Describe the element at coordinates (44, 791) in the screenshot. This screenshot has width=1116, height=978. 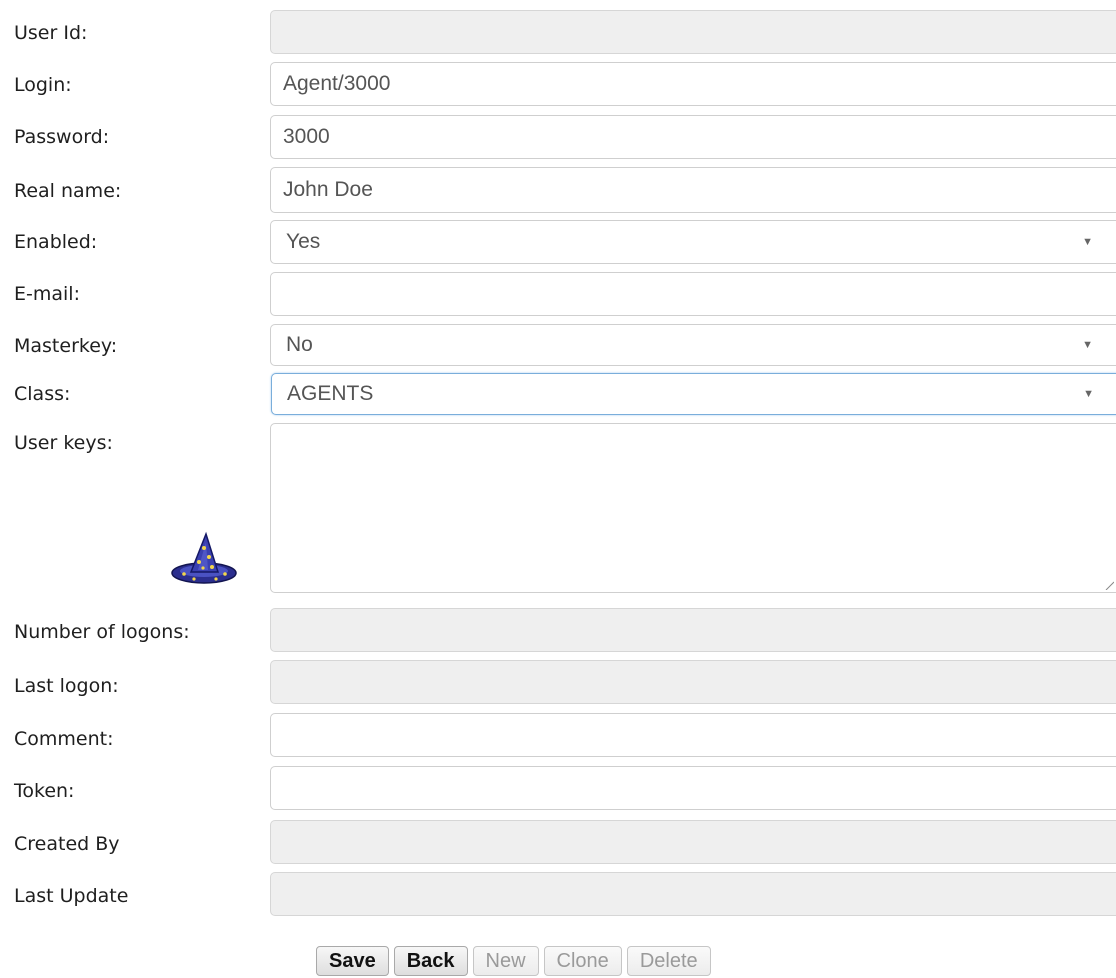
I see `token-label: Token:` at that location.